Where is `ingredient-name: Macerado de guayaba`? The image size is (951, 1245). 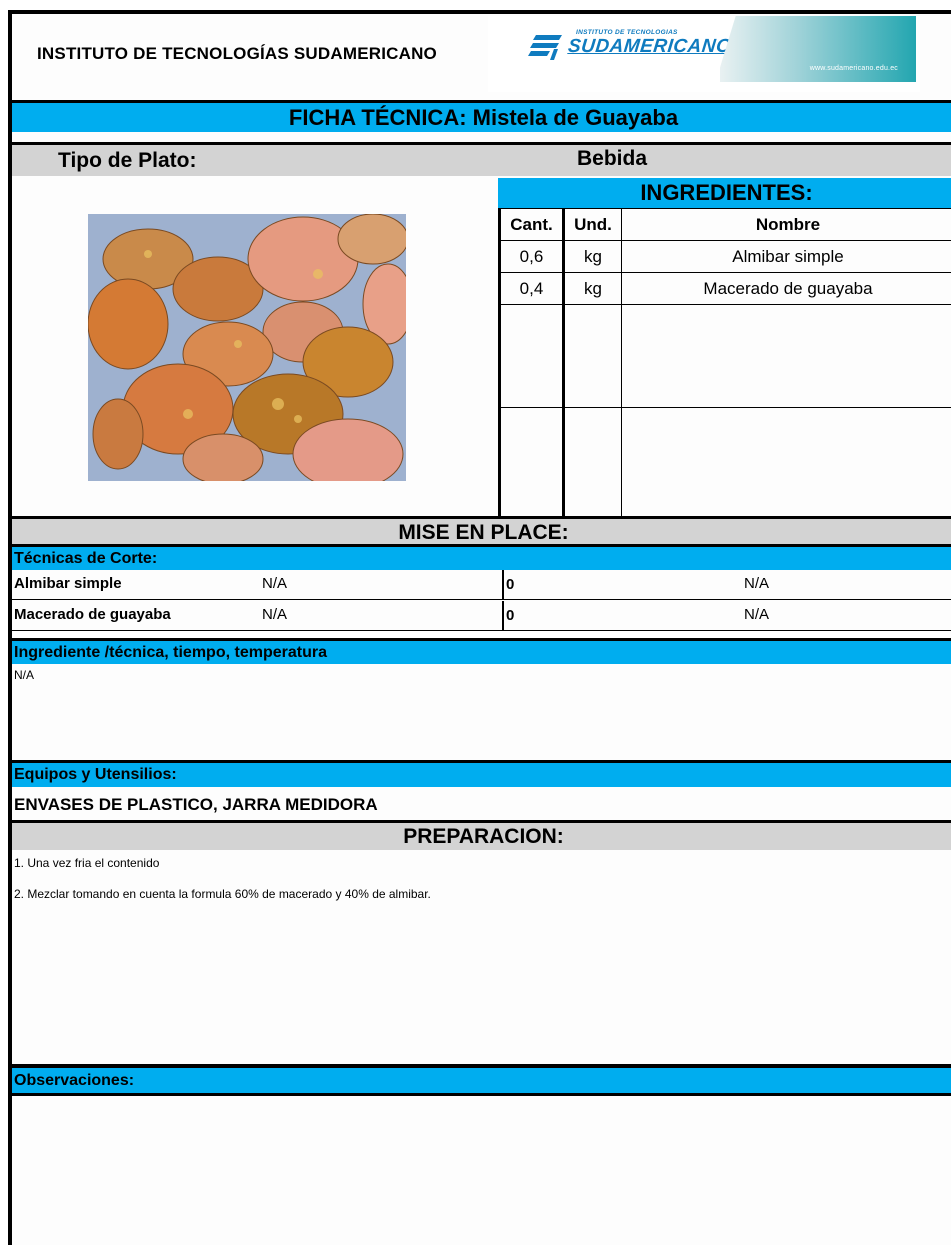 ingredient-name: Macerado de guayaba is located at coordinates (786, 289).